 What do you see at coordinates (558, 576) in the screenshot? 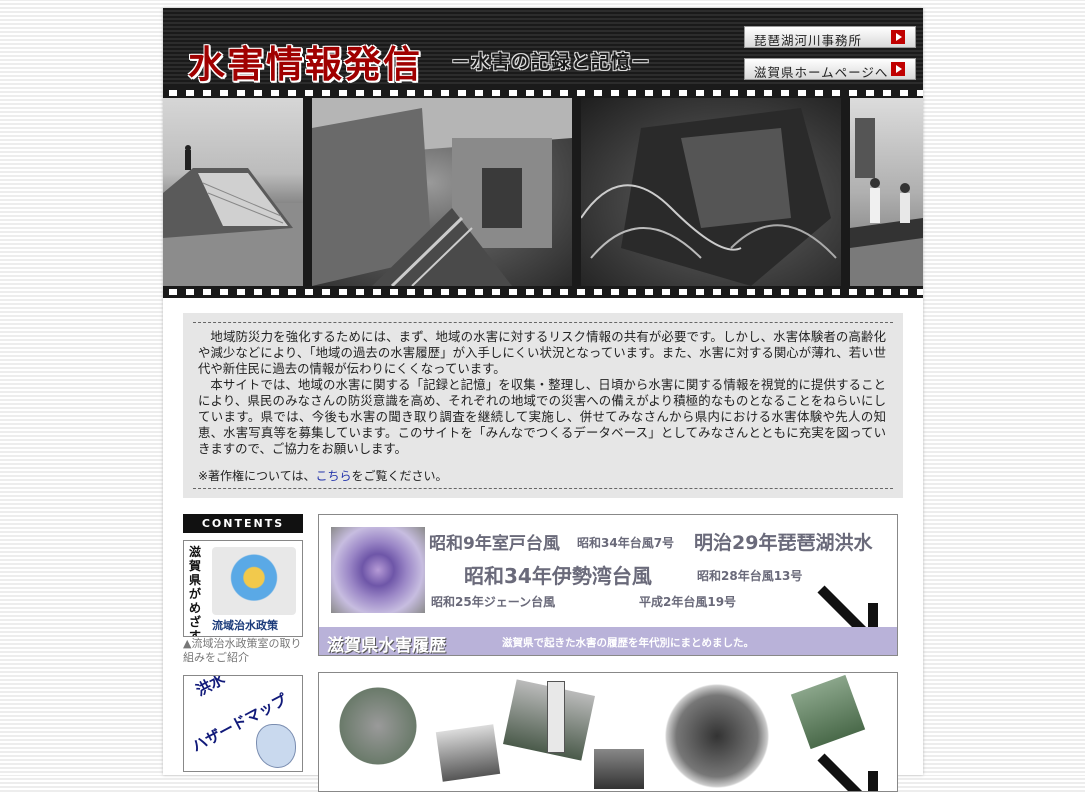
I see `history-item: 昭和34年伊勢湾台風` at bounding box center [558, 576].